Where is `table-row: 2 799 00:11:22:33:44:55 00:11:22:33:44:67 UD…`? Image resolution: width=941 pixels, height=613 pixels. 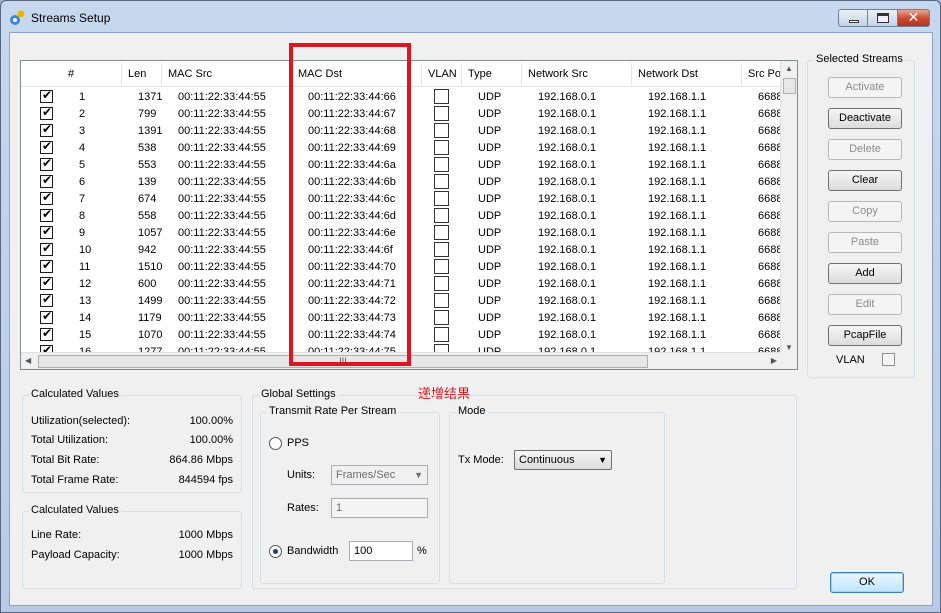
table-row: 2 799 00:11:22:33:44:55 00:11:22:33:44:67 UD… is located at coordinates (401, 114).